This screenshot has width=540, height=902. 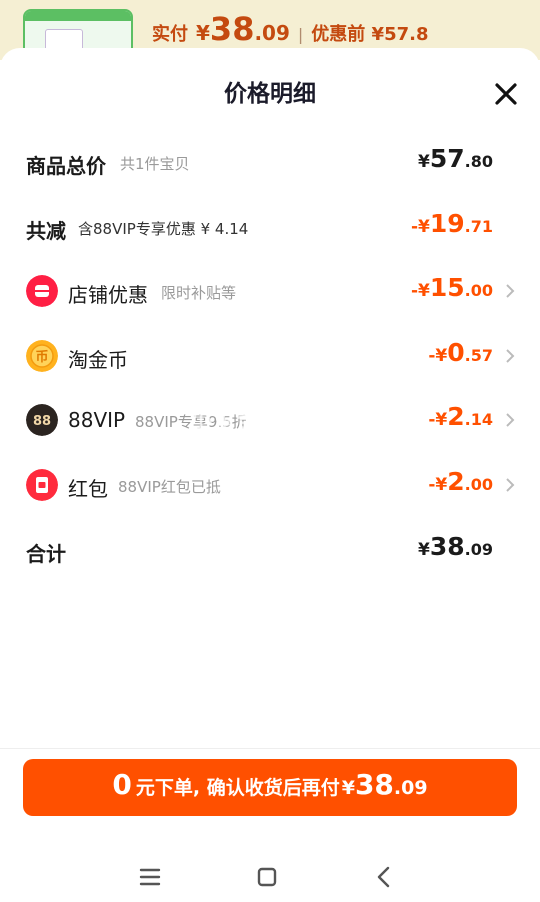 I want to click on row-taobao-coin: 币 淘金币 -¥ 0 .57, so click(x=270, y=356).